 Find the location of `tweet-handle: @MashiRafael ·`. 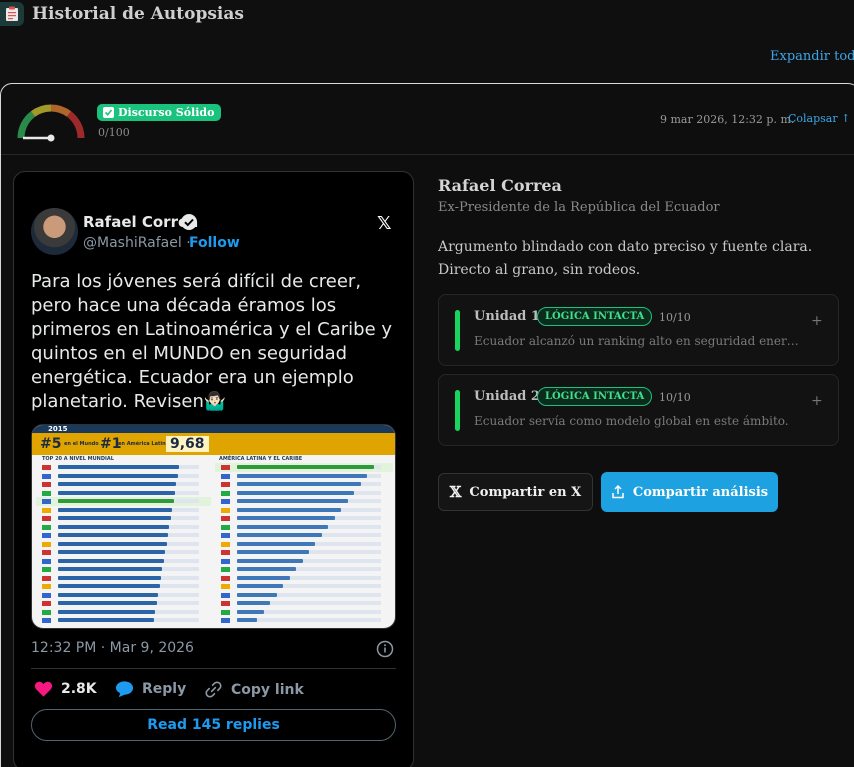

tweet-handle: @MashiRafael · is located at coordinates (137, 243).